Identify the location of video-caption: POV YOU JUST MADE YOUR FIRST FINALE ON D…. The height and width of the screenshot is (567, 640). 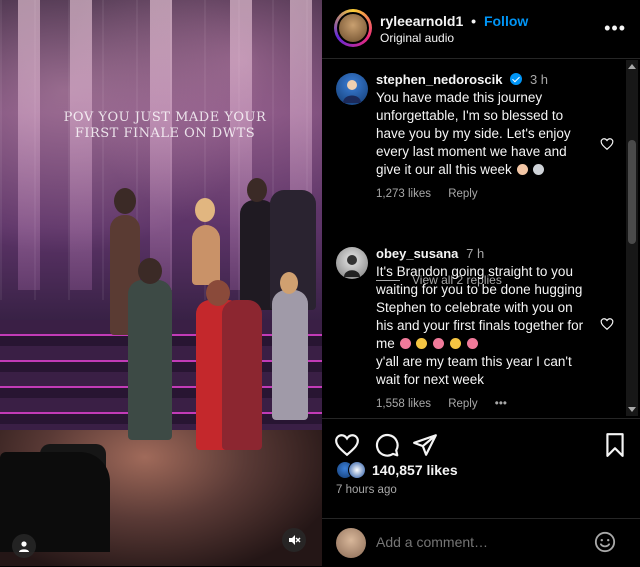
(165, 126).